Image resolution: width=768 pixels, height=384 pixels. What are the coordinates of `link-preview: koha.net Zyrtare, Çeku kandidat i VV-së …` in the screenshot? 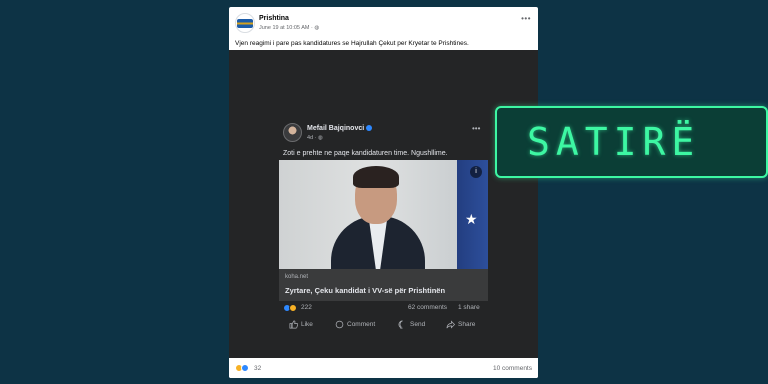 It's located at (383, 285).